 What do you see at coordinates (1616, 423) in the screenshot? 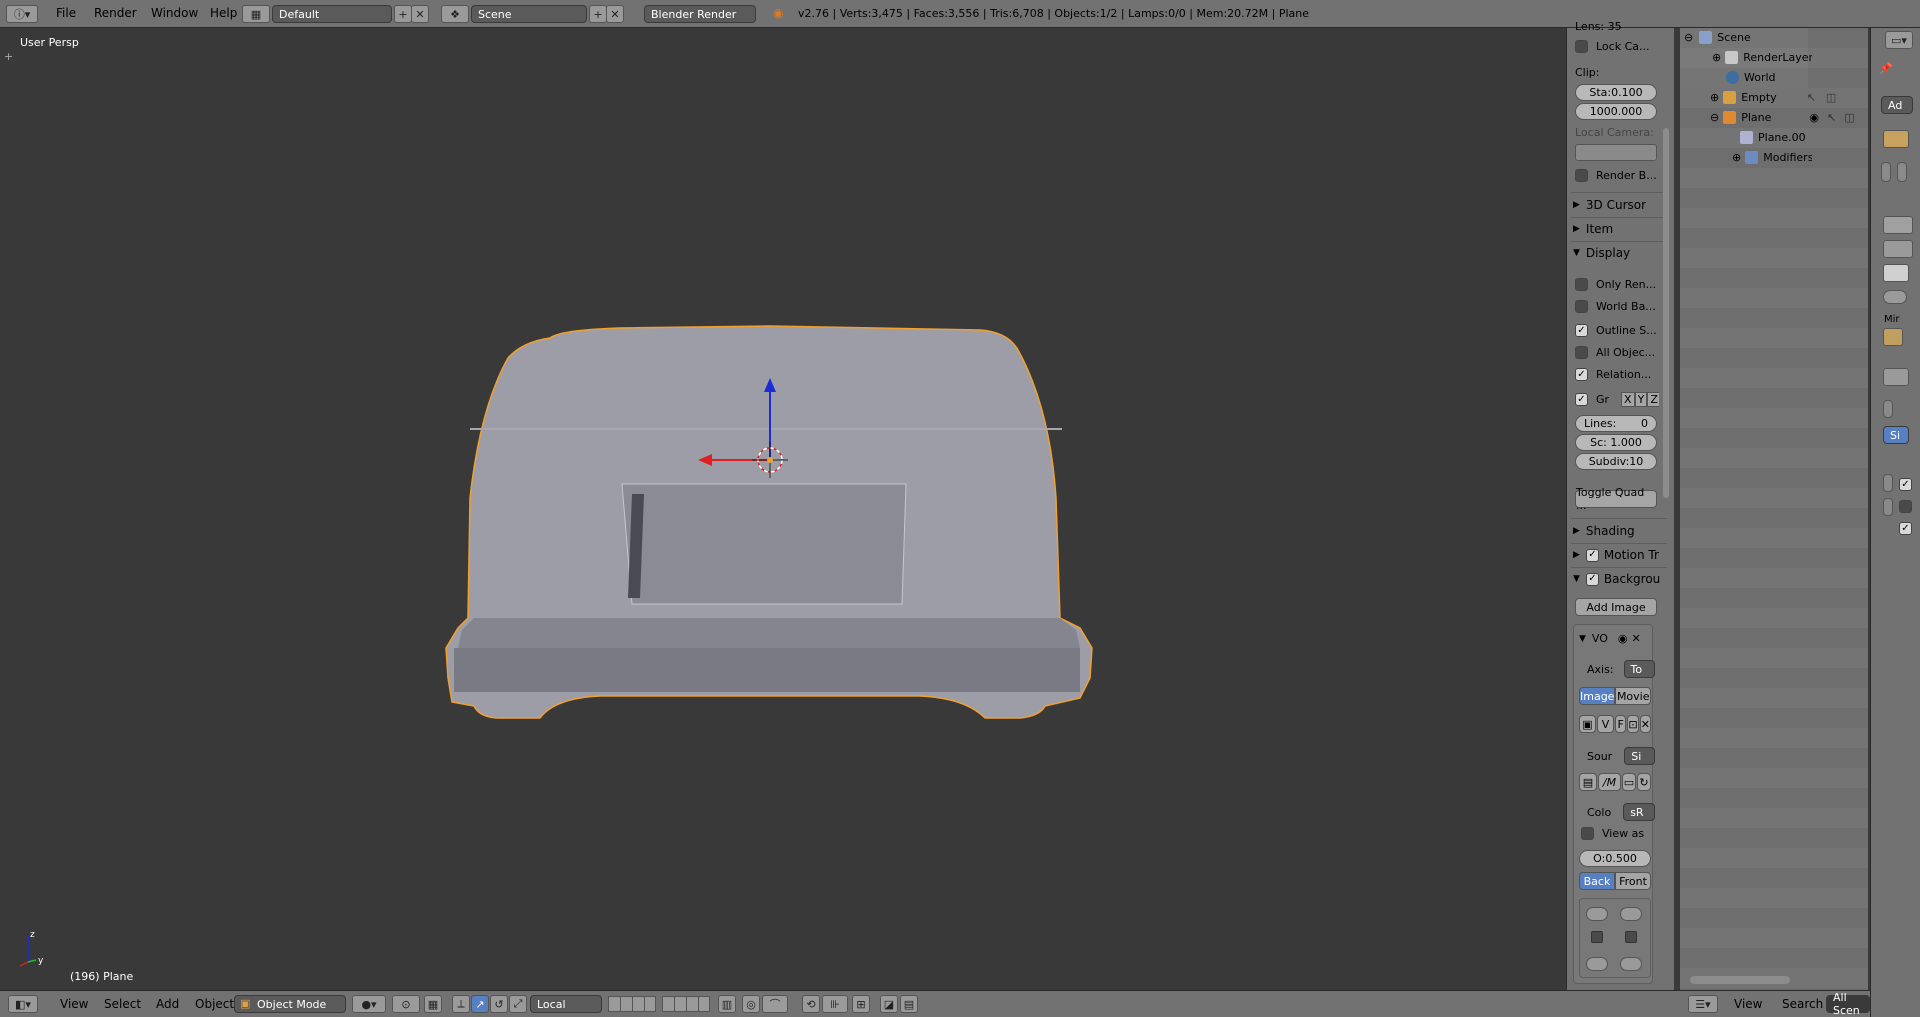
I see `grid-lines-field: Lines: 0` at bounding box center [1616, 423].